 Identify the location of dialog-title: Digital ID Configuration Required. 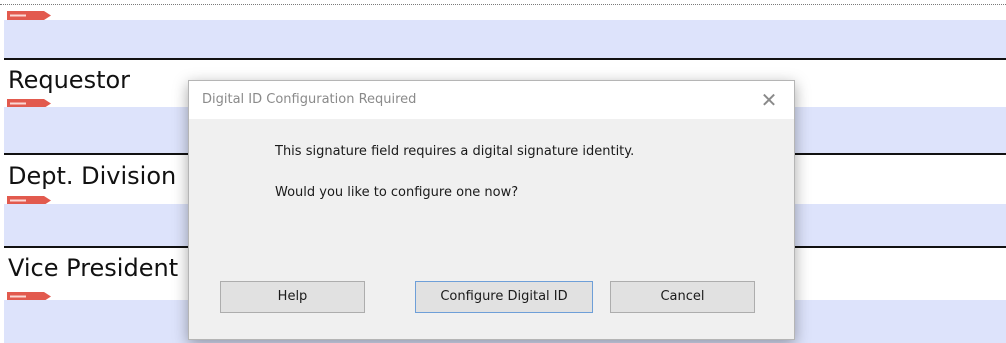
(309, 99).